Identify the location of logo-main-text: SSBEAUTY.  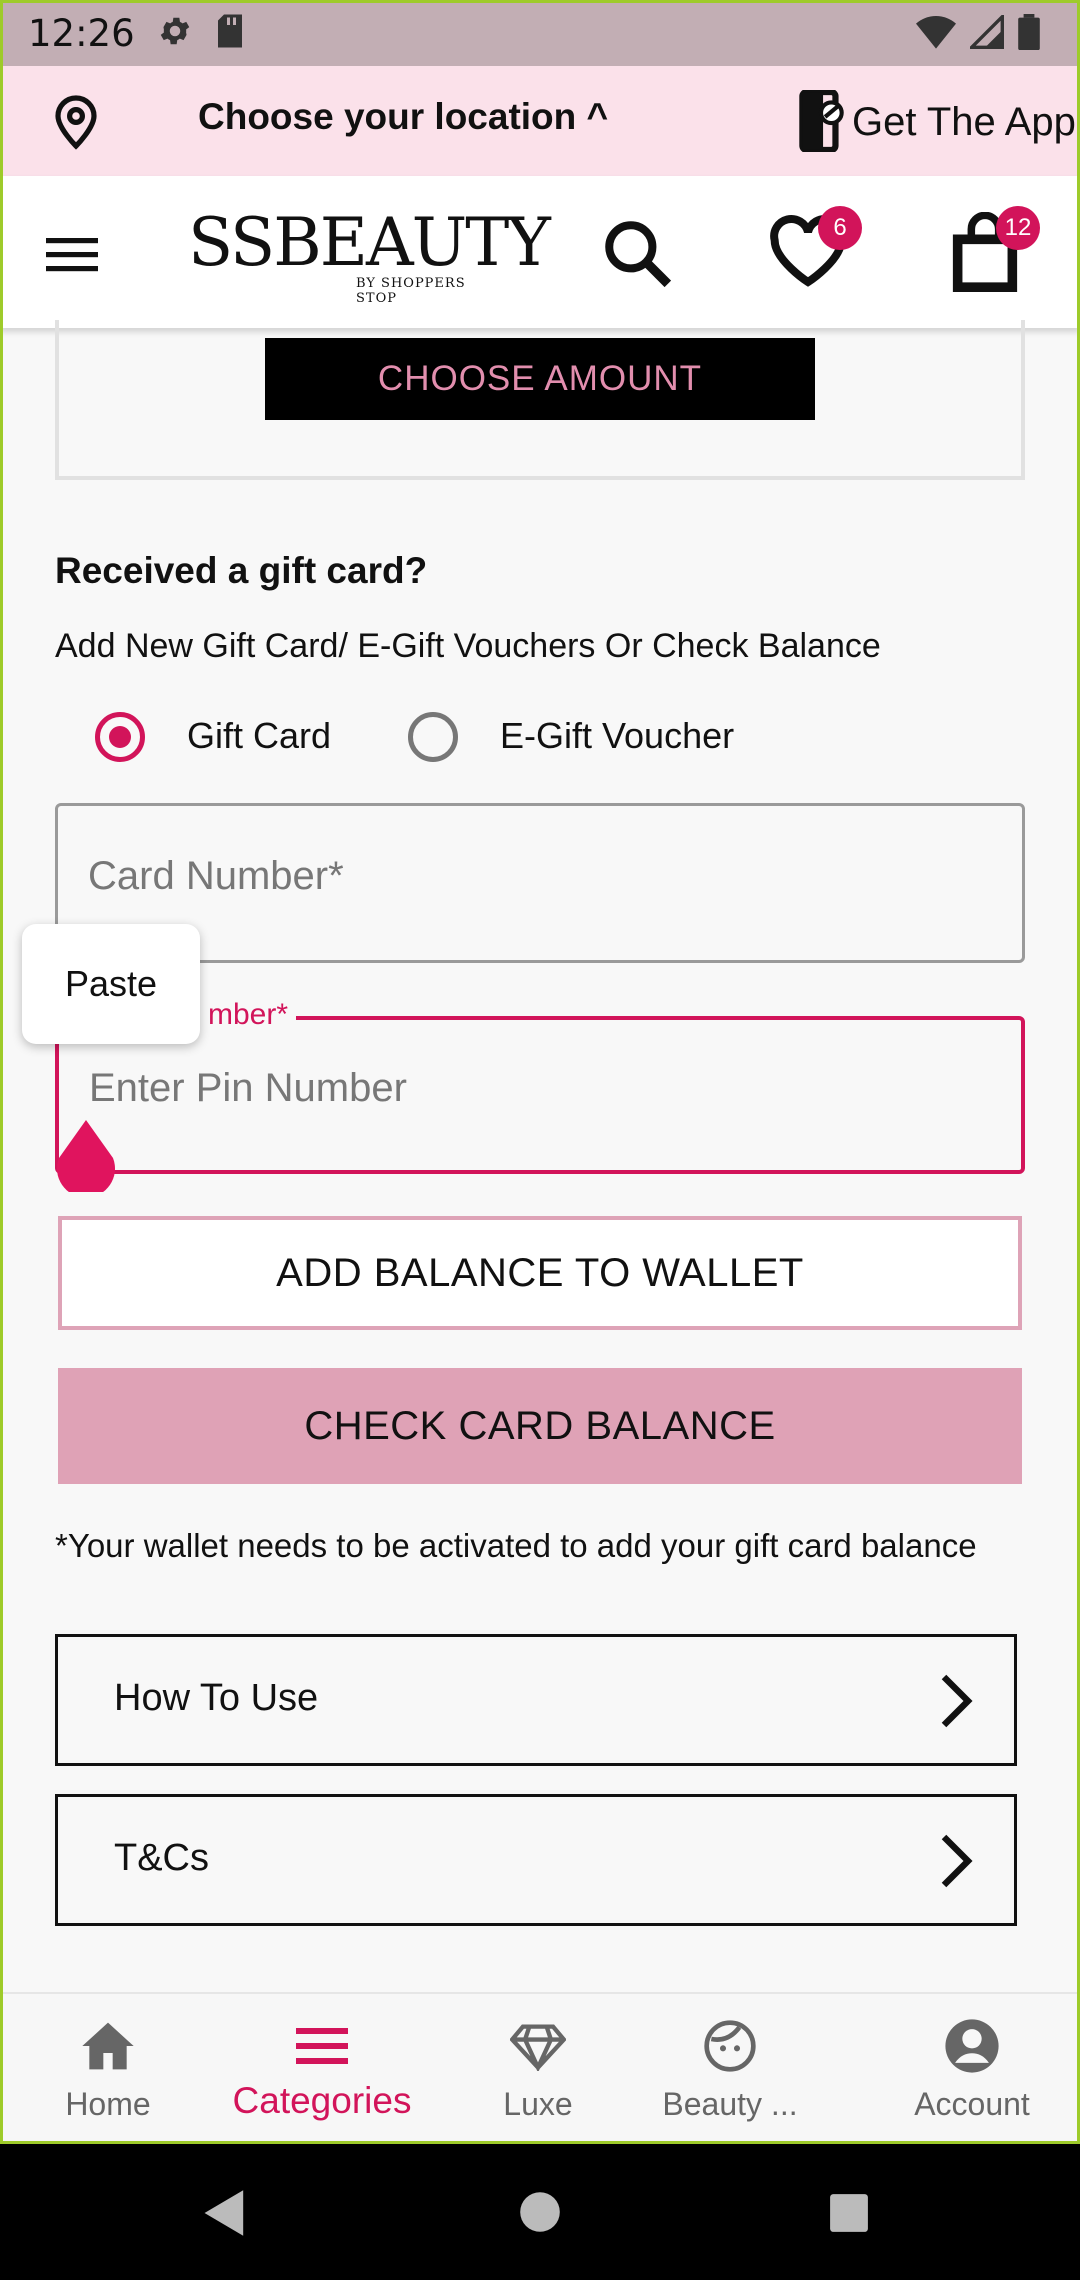
(369, 242).